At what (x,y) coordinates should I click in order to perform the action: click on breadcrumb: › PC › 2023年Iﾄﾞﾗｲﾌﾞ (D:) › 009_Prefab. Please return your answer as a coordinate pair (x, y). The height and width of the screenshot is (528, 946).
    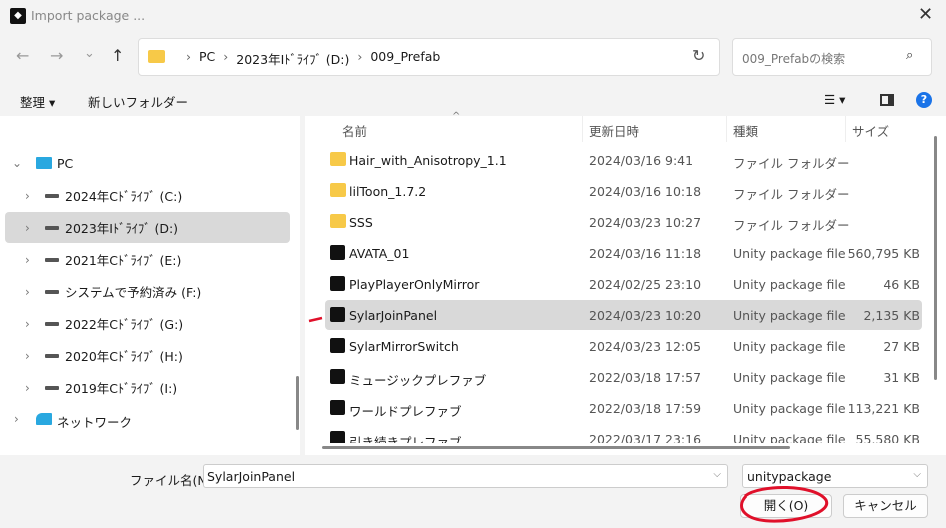
    Looking at the image, I should click on (313, 58).